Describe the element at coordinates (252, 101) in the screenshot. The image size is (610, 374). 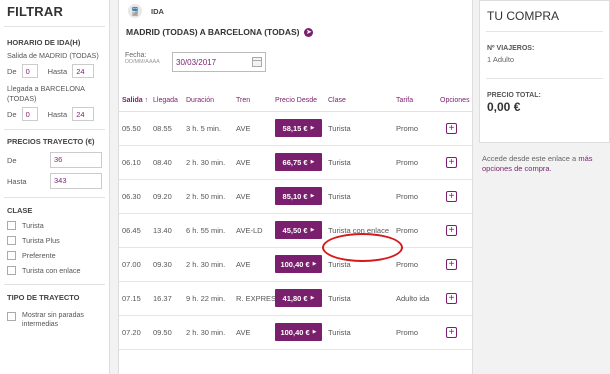
I see `col-tren: Tren` at that location.